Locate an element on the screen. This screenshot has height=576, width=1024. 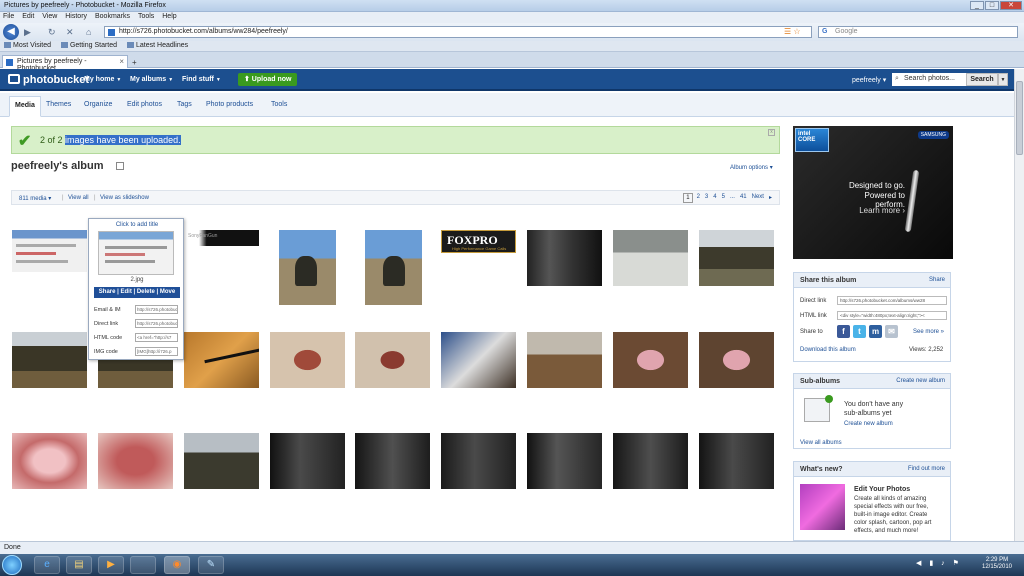
privacy-lock-icon is located at coordinates (120, 166).